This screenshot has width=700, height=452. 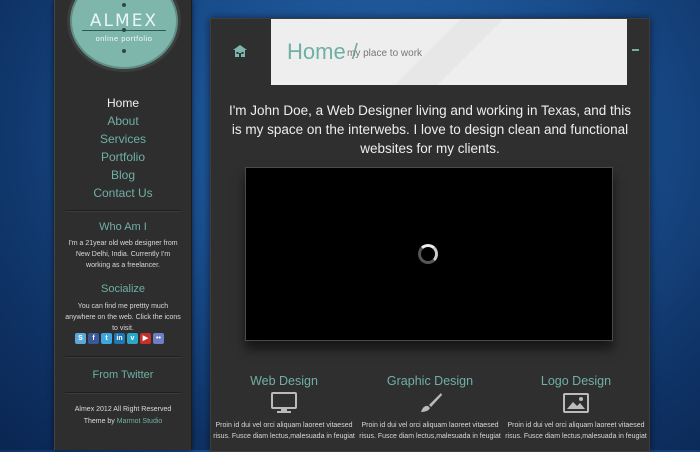 I want to click on nav-item-home: Home, so click(x=123, y=103).